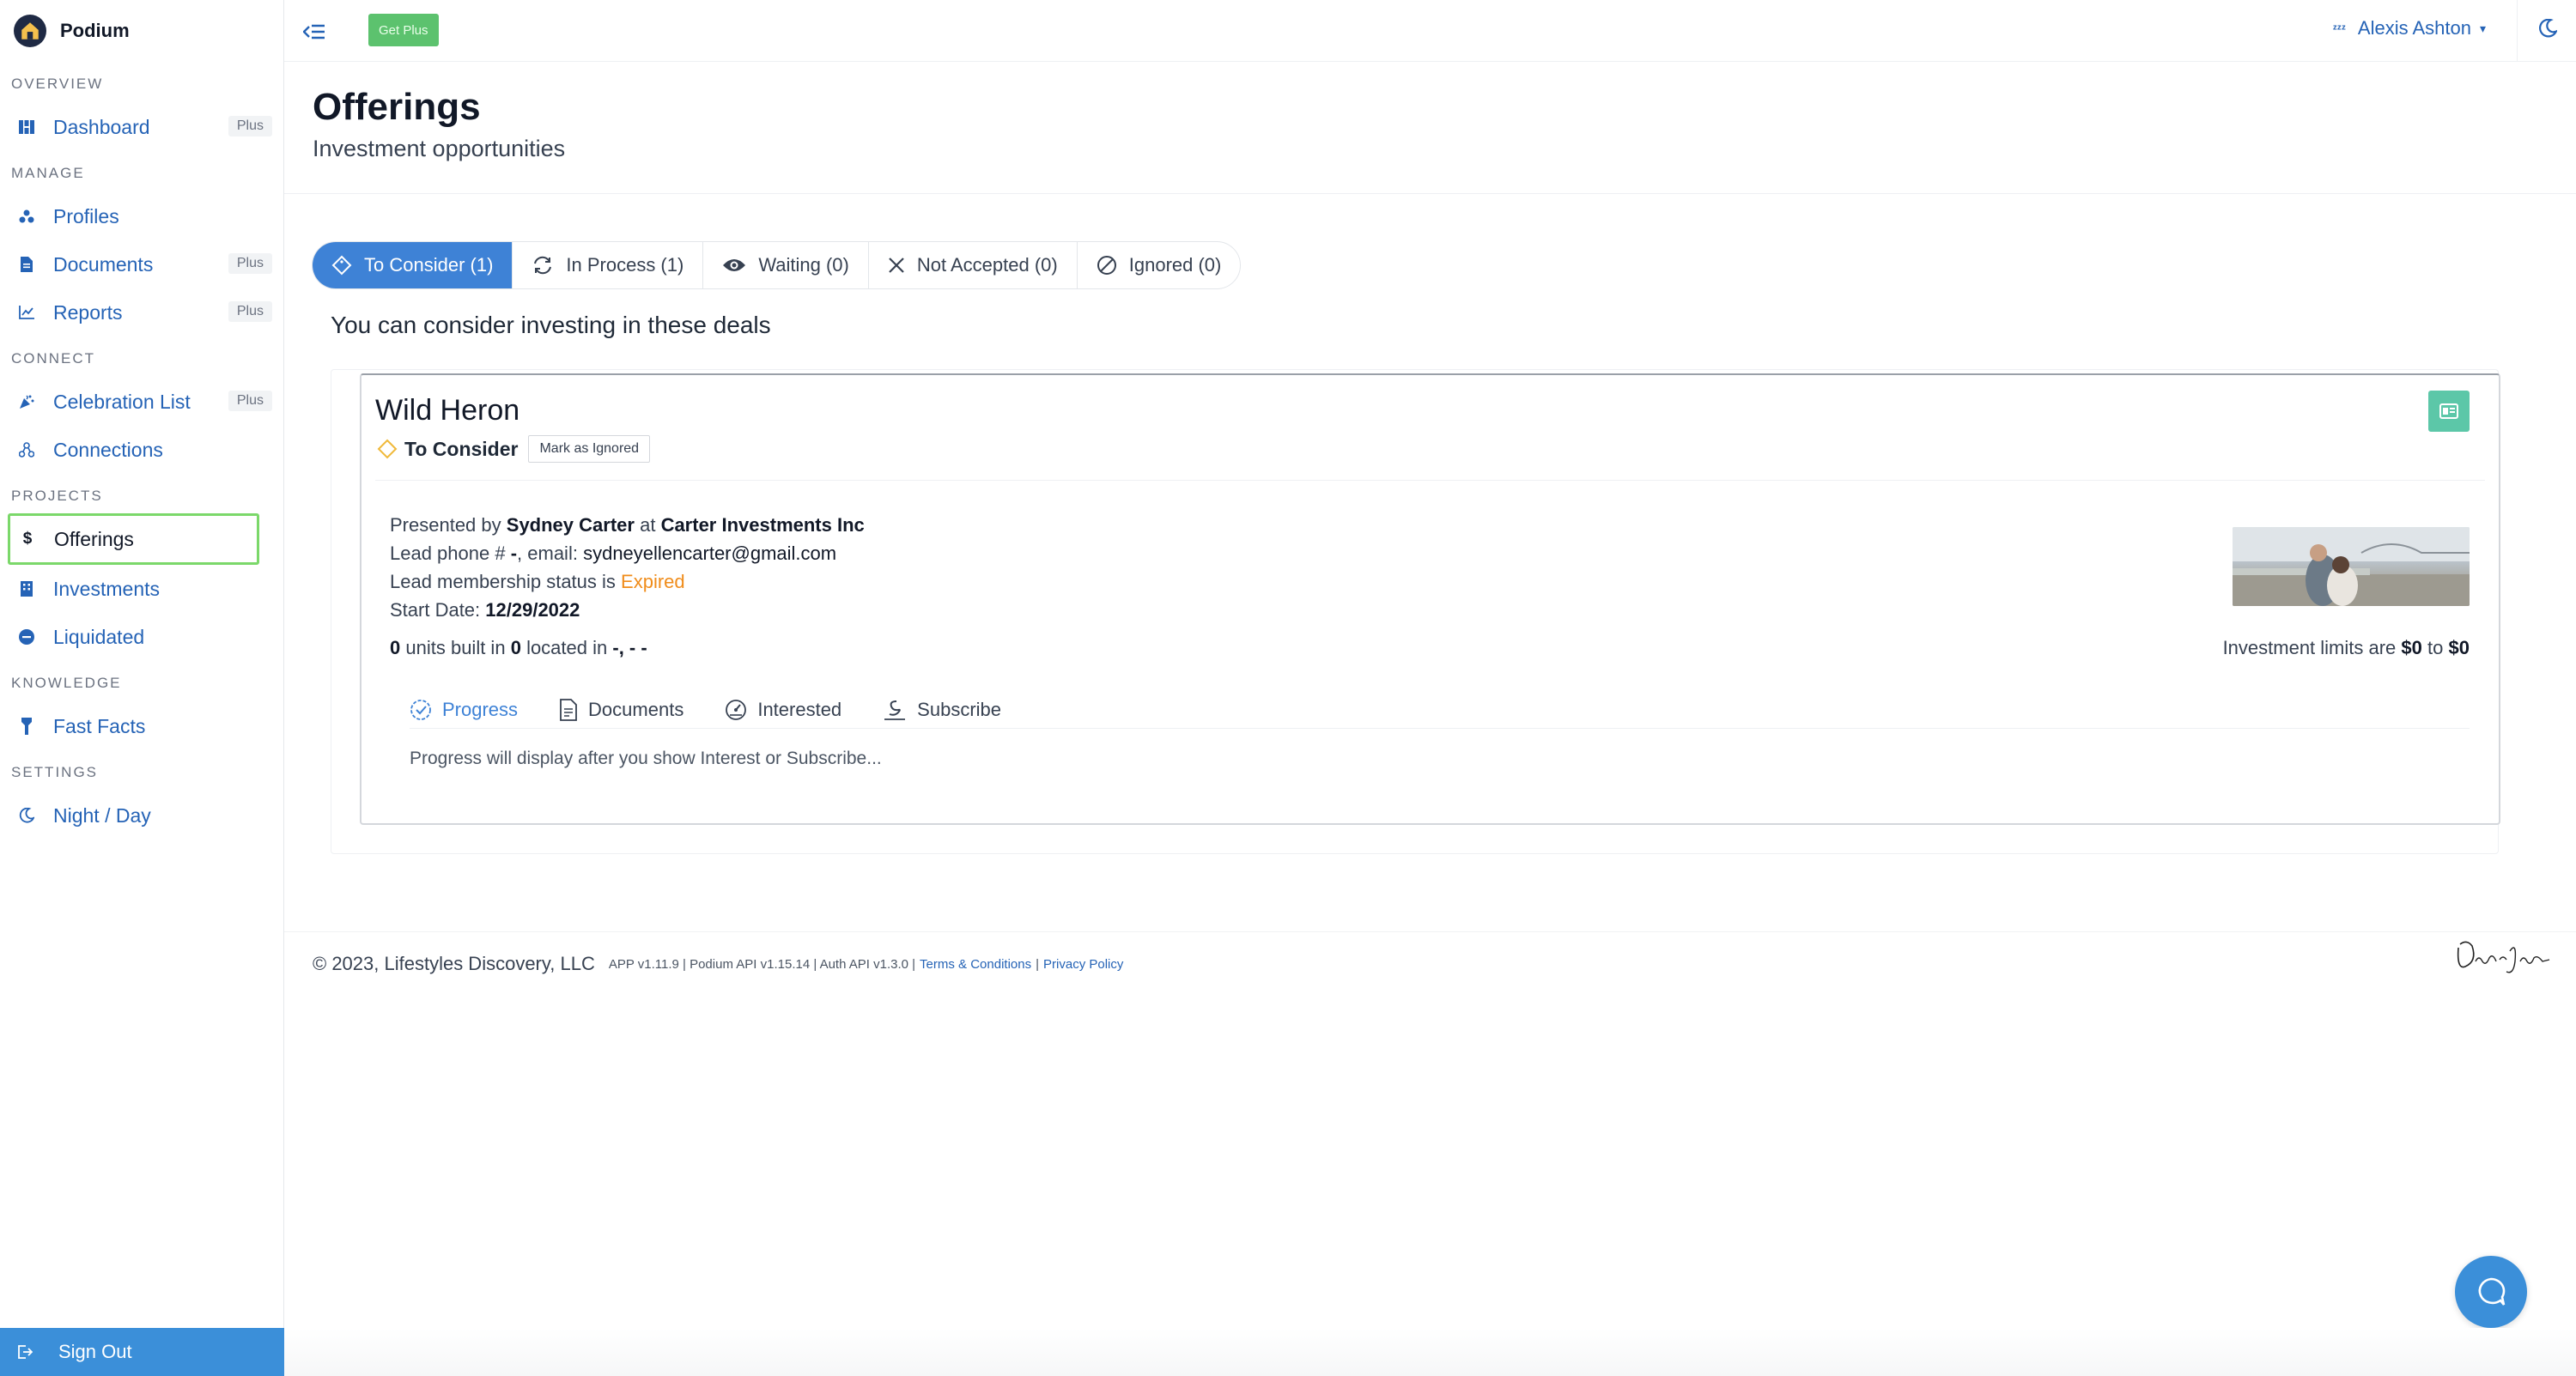 Image resolution: width=2576 pixels, height=1376 pixels. I want to click on start-date-line: Start Date: 12/29/2022, so click(627, 610).